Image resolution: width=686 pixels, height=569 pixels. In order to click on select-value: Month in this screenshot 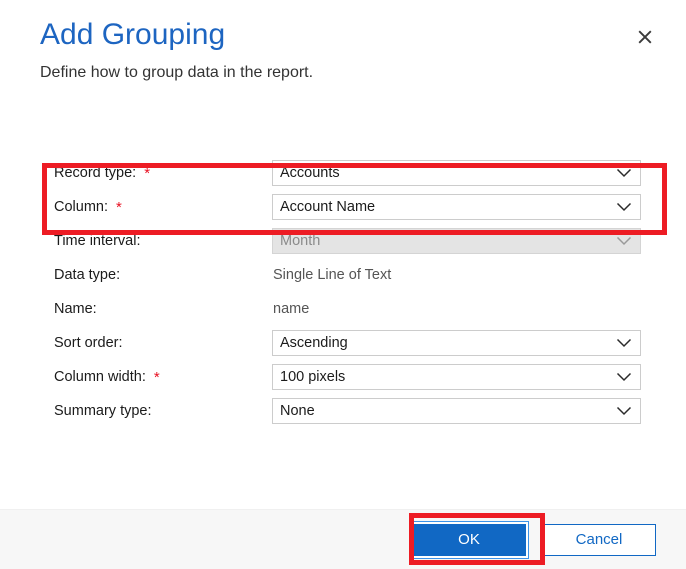, I will do `click(300, 241)`.